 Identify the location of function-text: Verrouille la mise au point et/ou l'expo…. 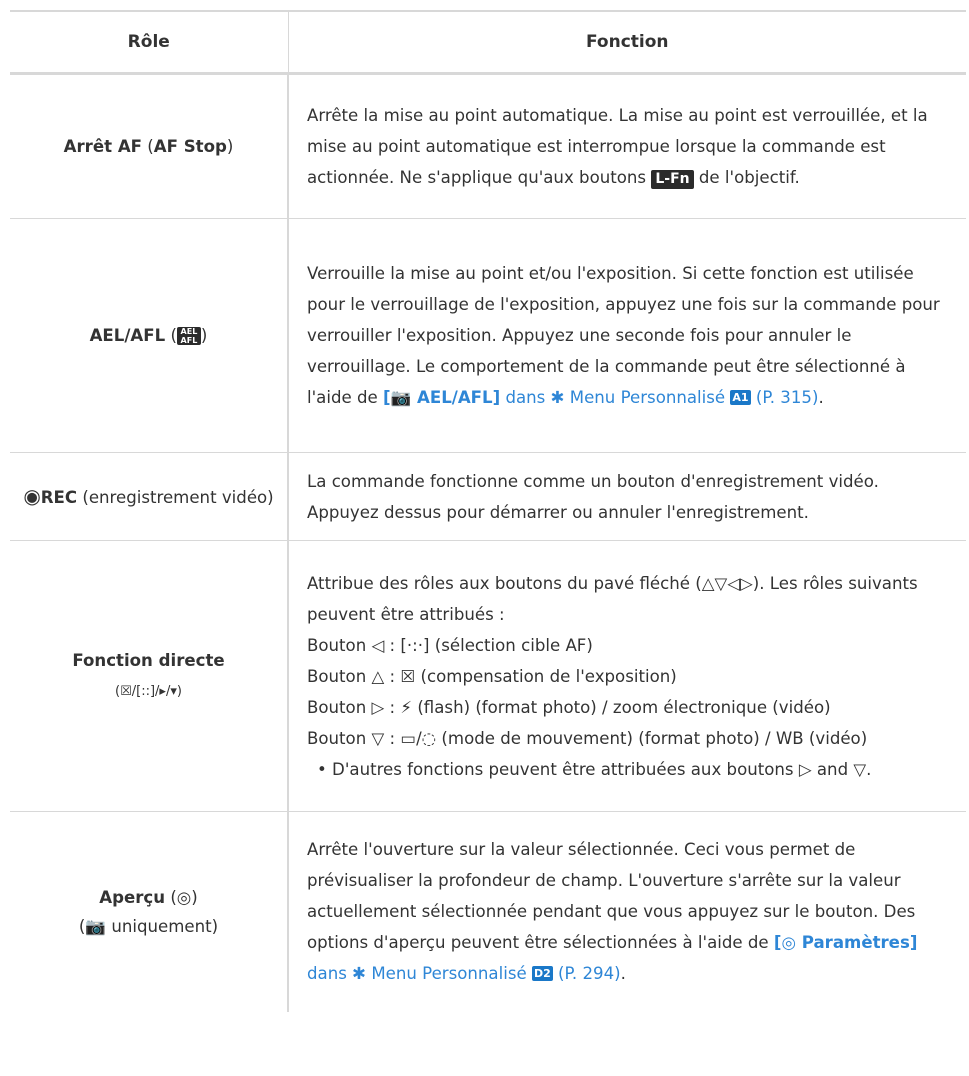
(623, 335).